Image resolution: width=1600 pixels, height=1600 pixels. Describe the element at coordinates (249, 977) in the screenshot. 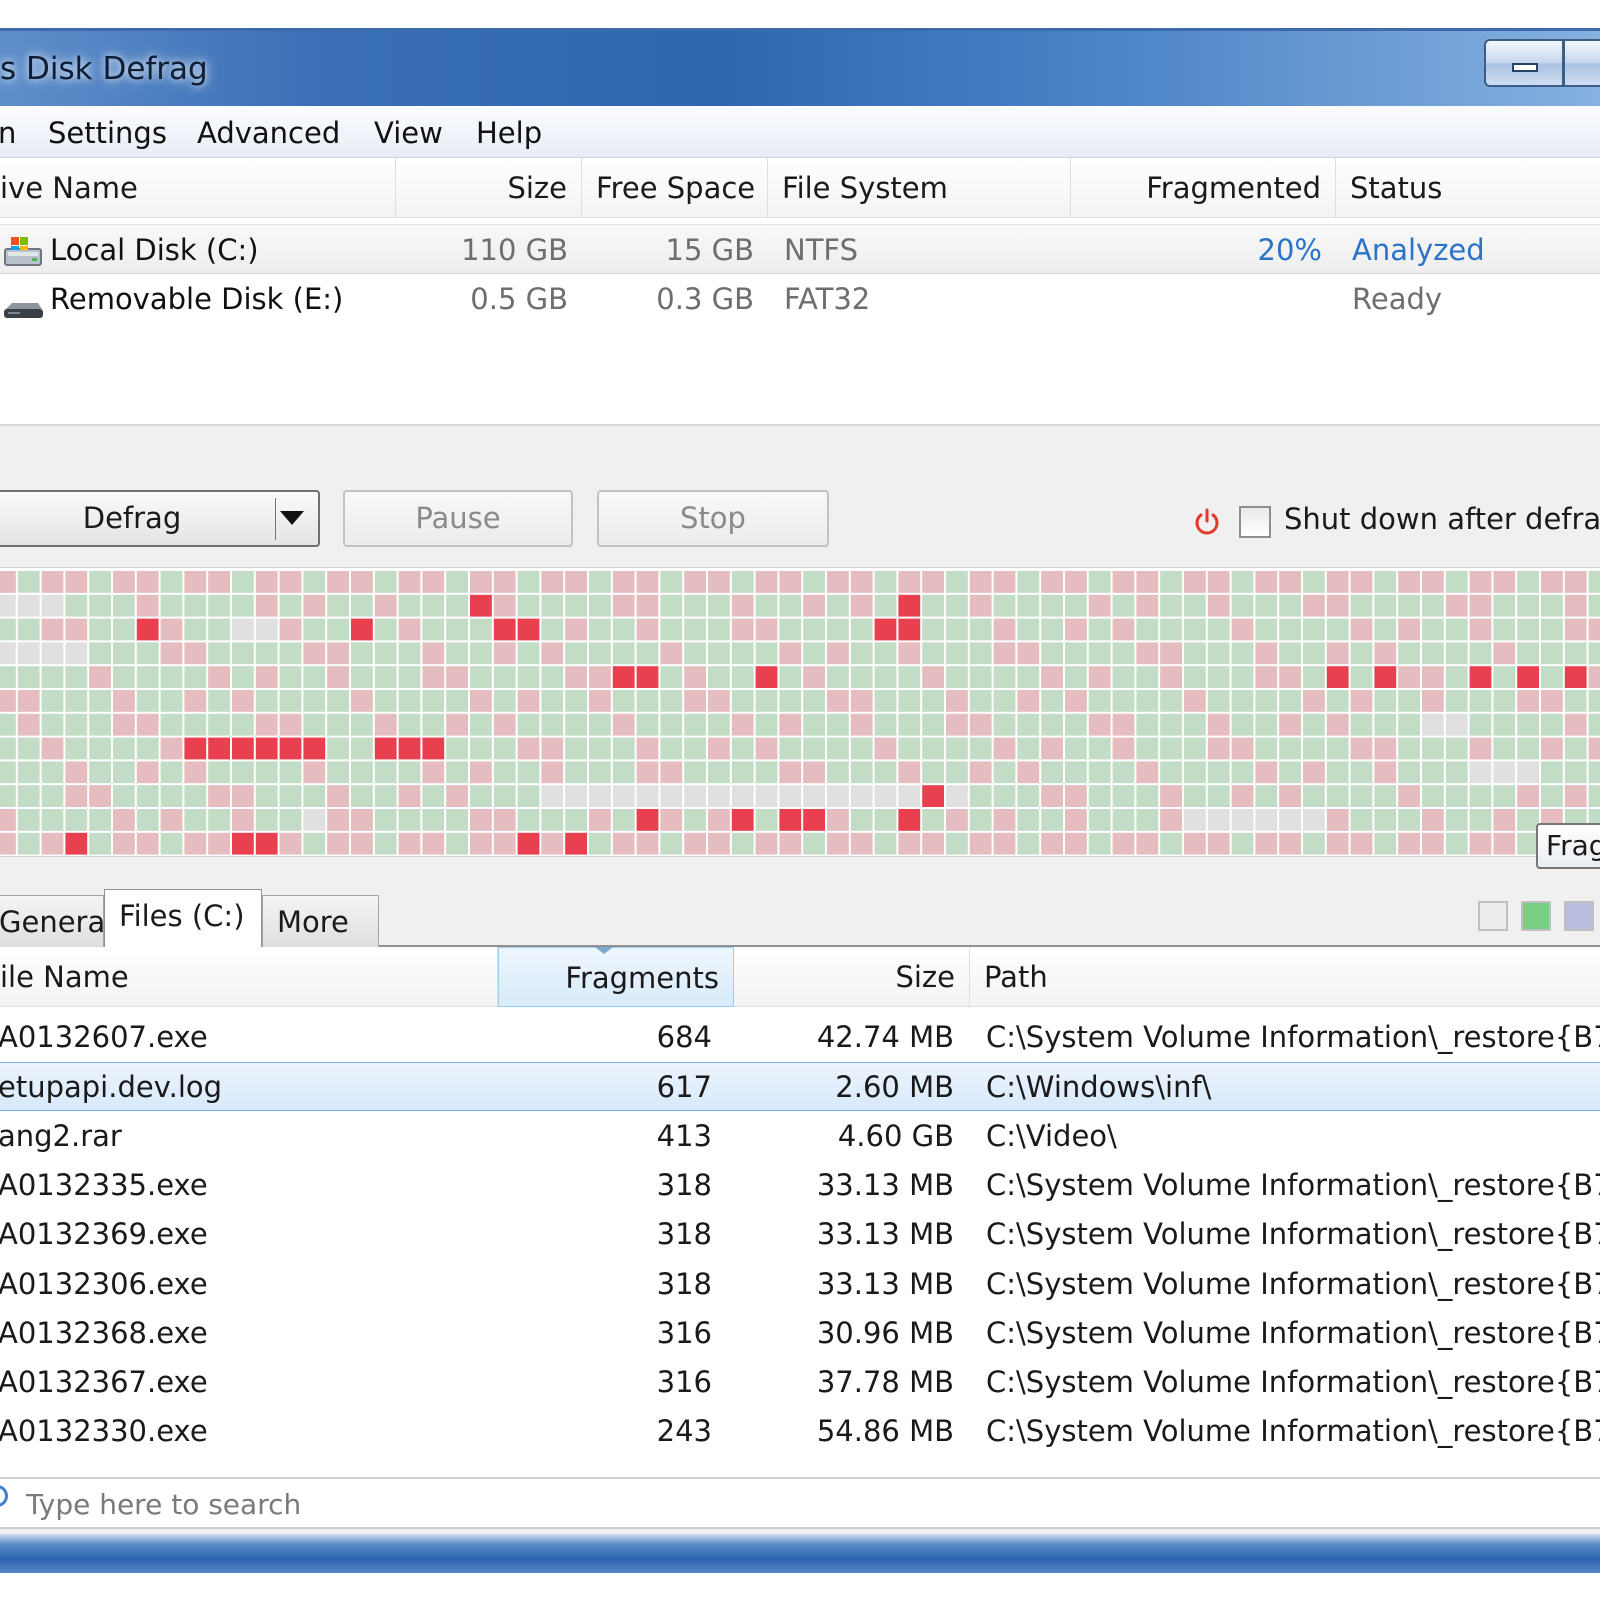

I see `col-file-name: ile Name` at that location.